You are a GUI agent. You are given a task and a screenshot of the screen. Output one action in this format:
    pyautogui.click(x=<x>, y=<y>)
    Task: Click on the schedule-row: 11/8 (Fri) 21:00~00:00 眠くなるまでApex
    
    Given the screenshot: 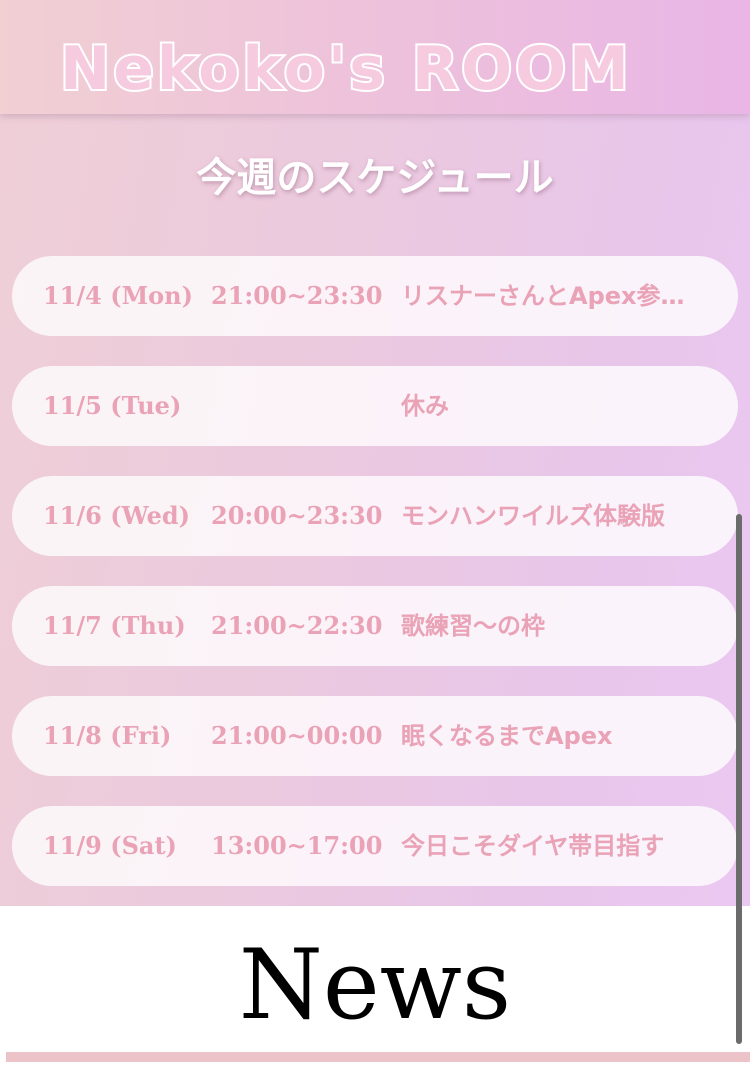 What is the action you would take?
    pyautogui.click(x=375, y=736)
    